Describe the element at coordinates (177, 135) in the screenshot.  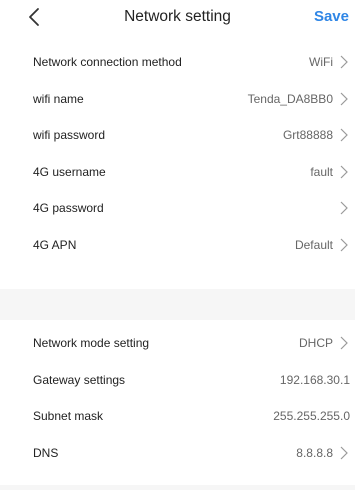
I see `row-wifi-password: wifi password Grt88888` at that location.